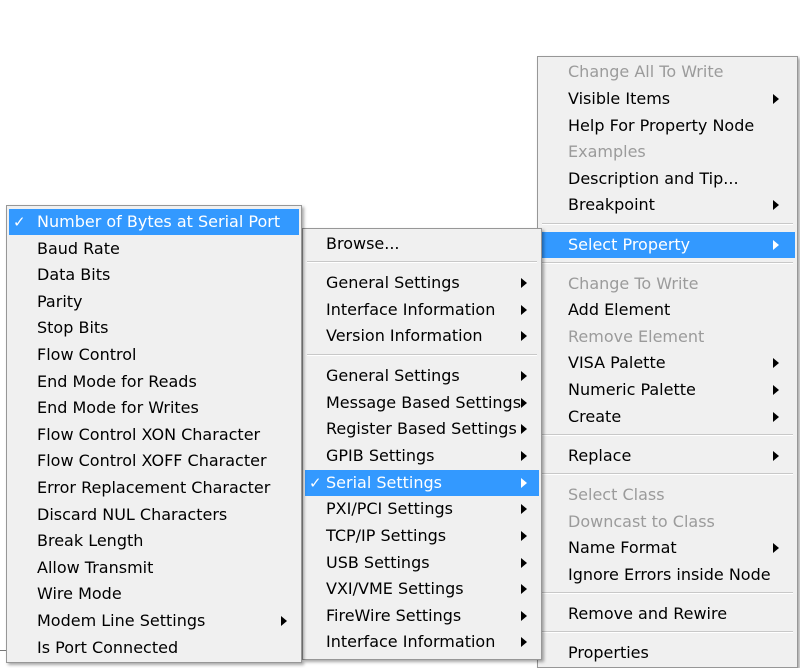 This screenshot has width=800, height=668. Describe the element at coordinates (384, 482) in the screenshot. I see `menu-item-label: Serial Settings` at that location.